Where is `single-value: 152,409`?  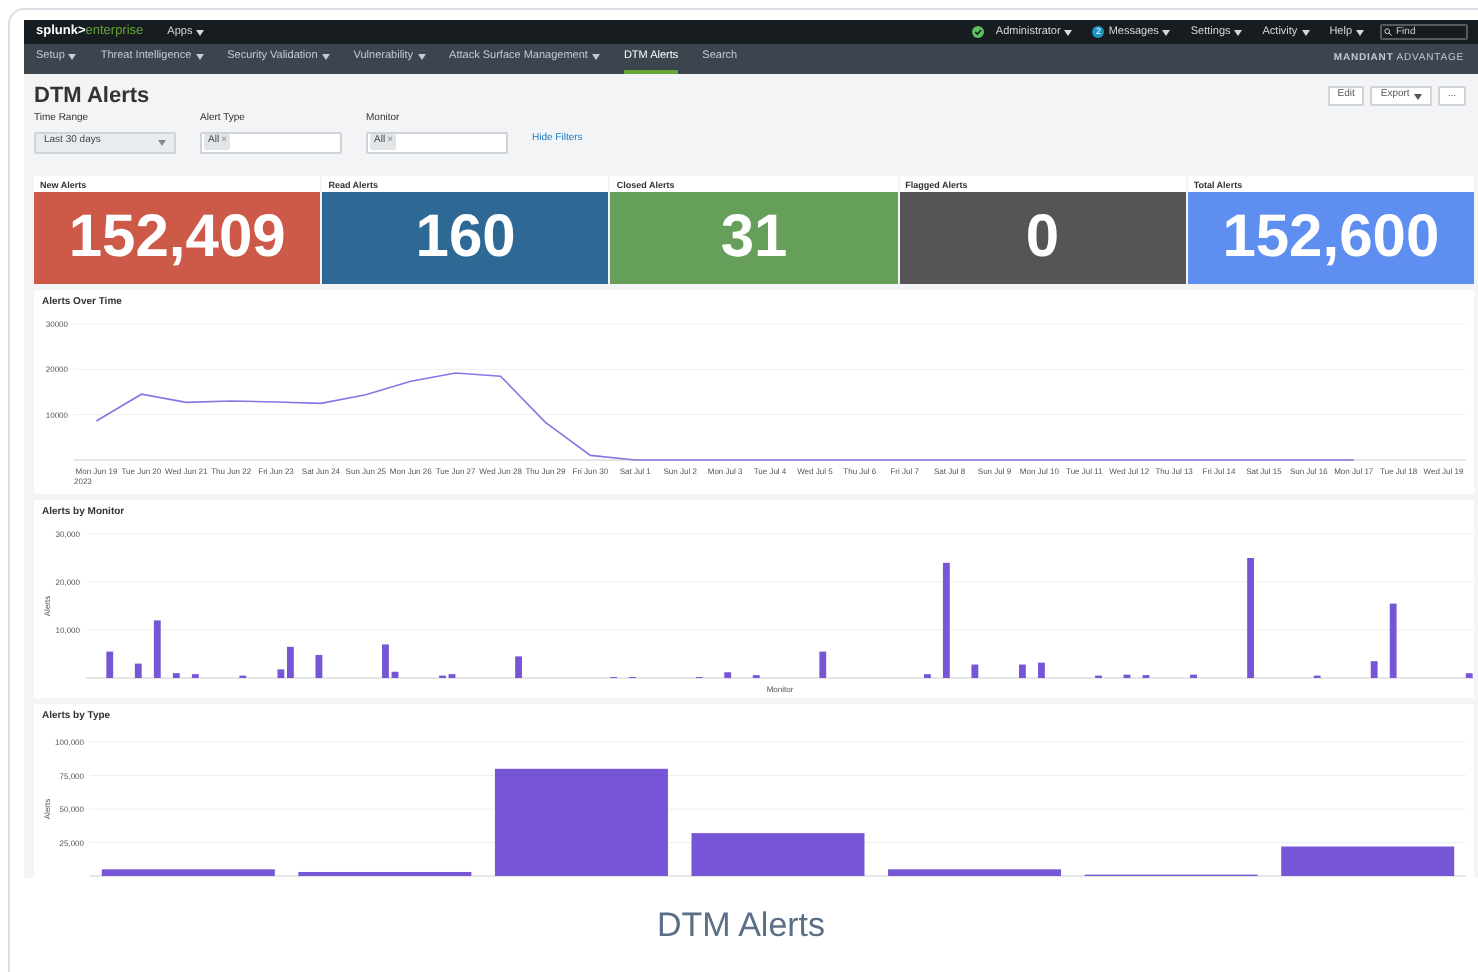
single-value: 152,409 is located at coordinates (177, 238).